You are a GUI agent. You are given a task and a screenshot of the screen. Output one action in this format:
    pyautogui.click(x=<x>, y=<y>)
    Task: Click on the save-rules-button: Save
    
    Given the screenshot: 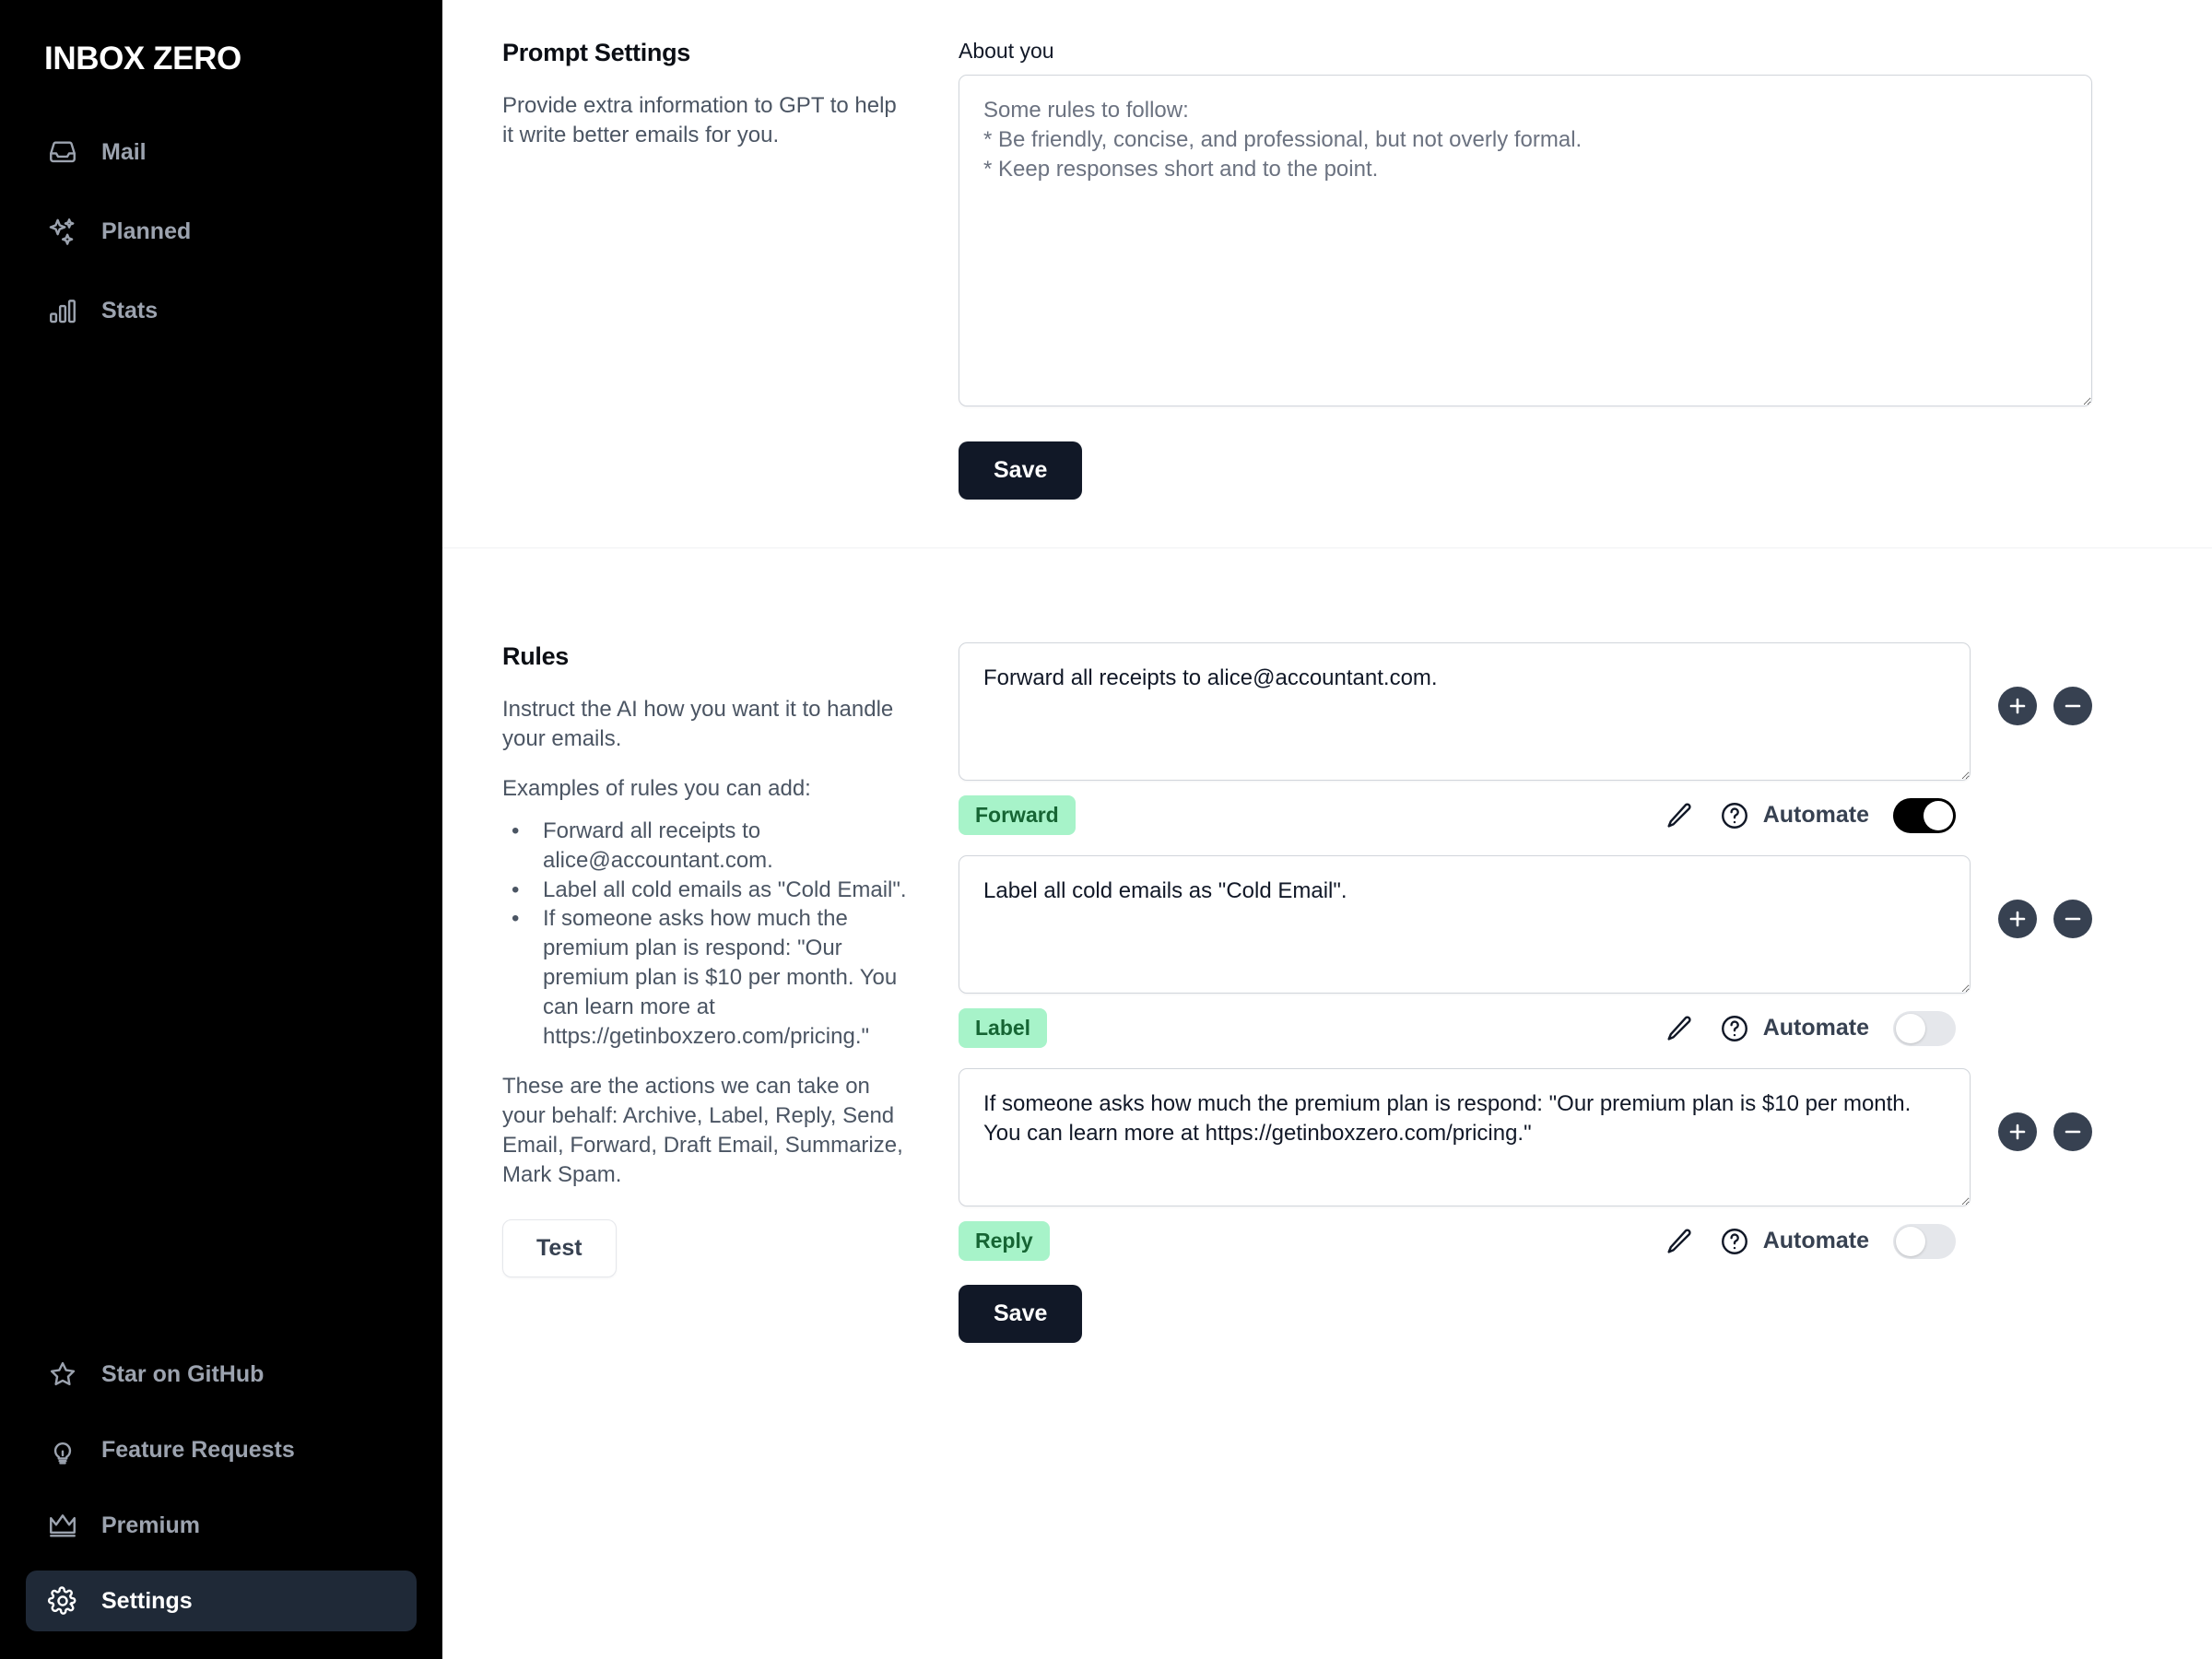 What is the action you would take?
    pyautogui.click(x=1021, y=1314)
    